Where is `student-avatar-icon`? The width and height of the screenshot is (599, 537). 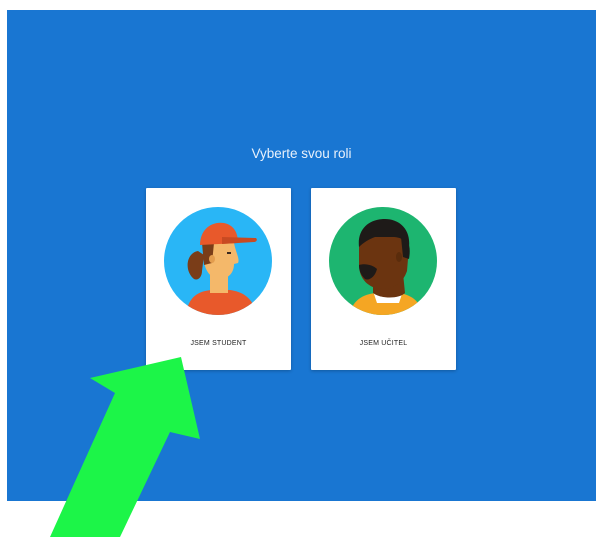
student-avatar-icon is located at coordinates (218, 261).